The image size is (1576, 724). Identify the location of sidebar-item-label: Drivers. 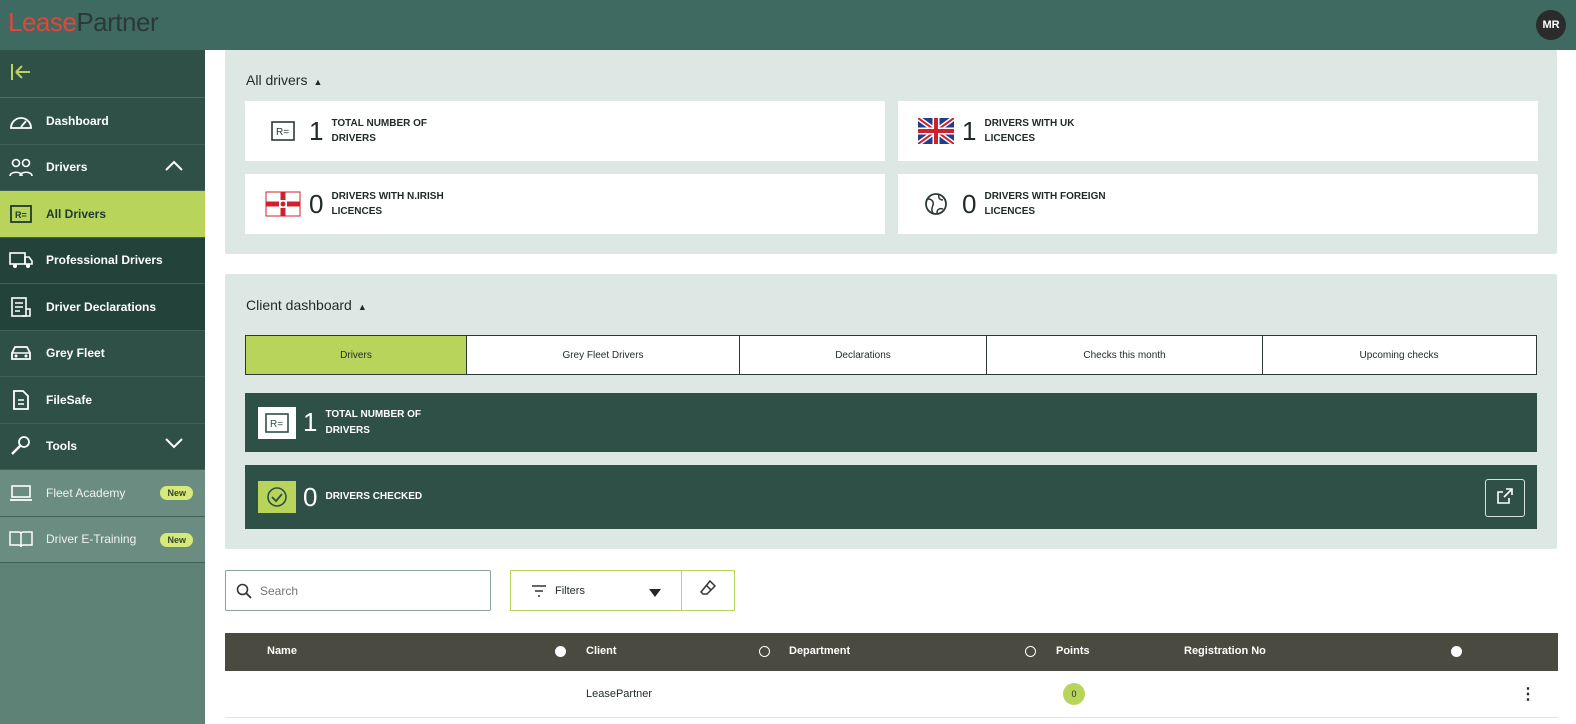
(67, 167).